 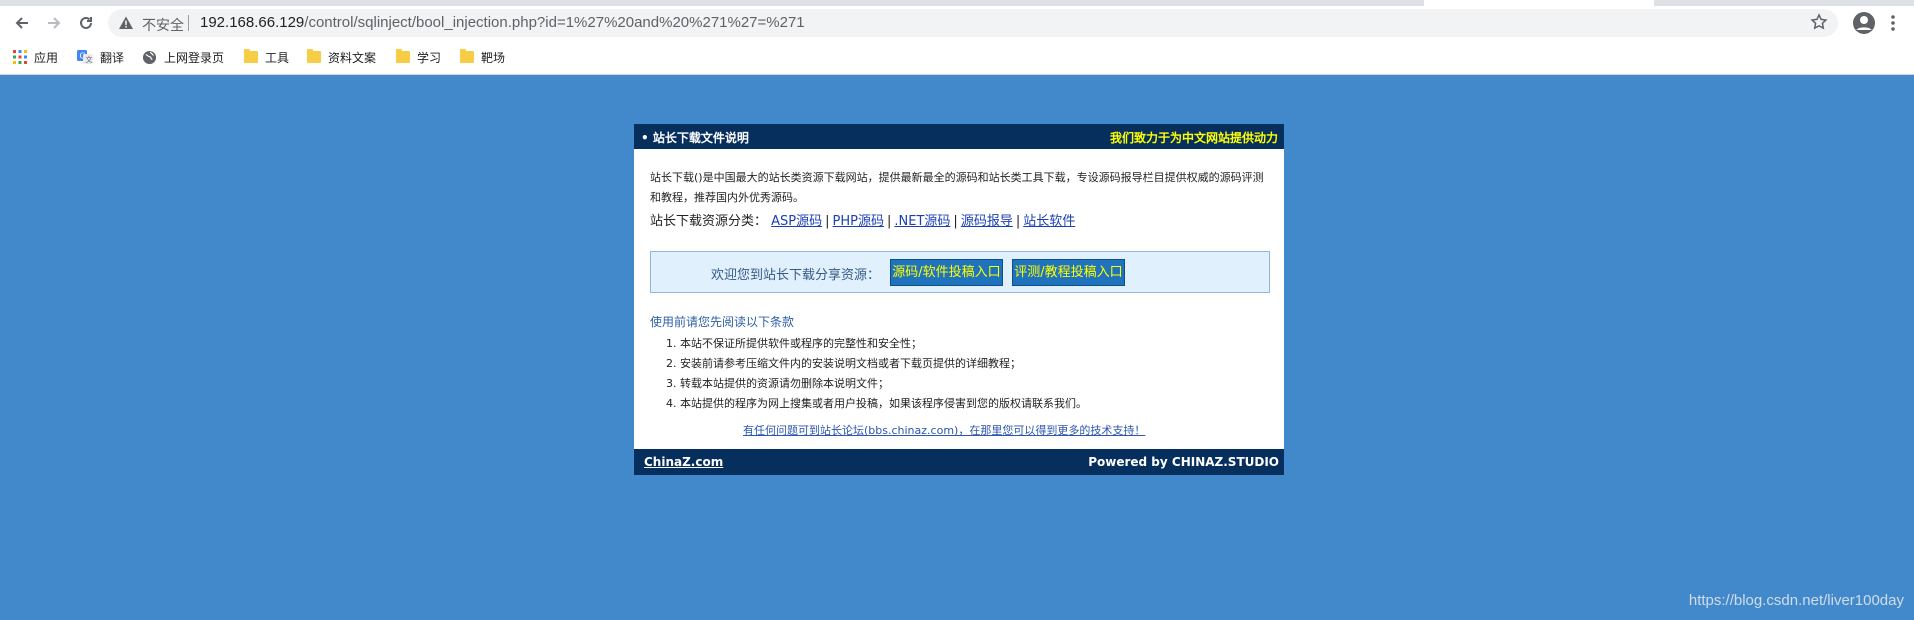 I want to click on account-avatar-icon, so click(x=1864, y=25).